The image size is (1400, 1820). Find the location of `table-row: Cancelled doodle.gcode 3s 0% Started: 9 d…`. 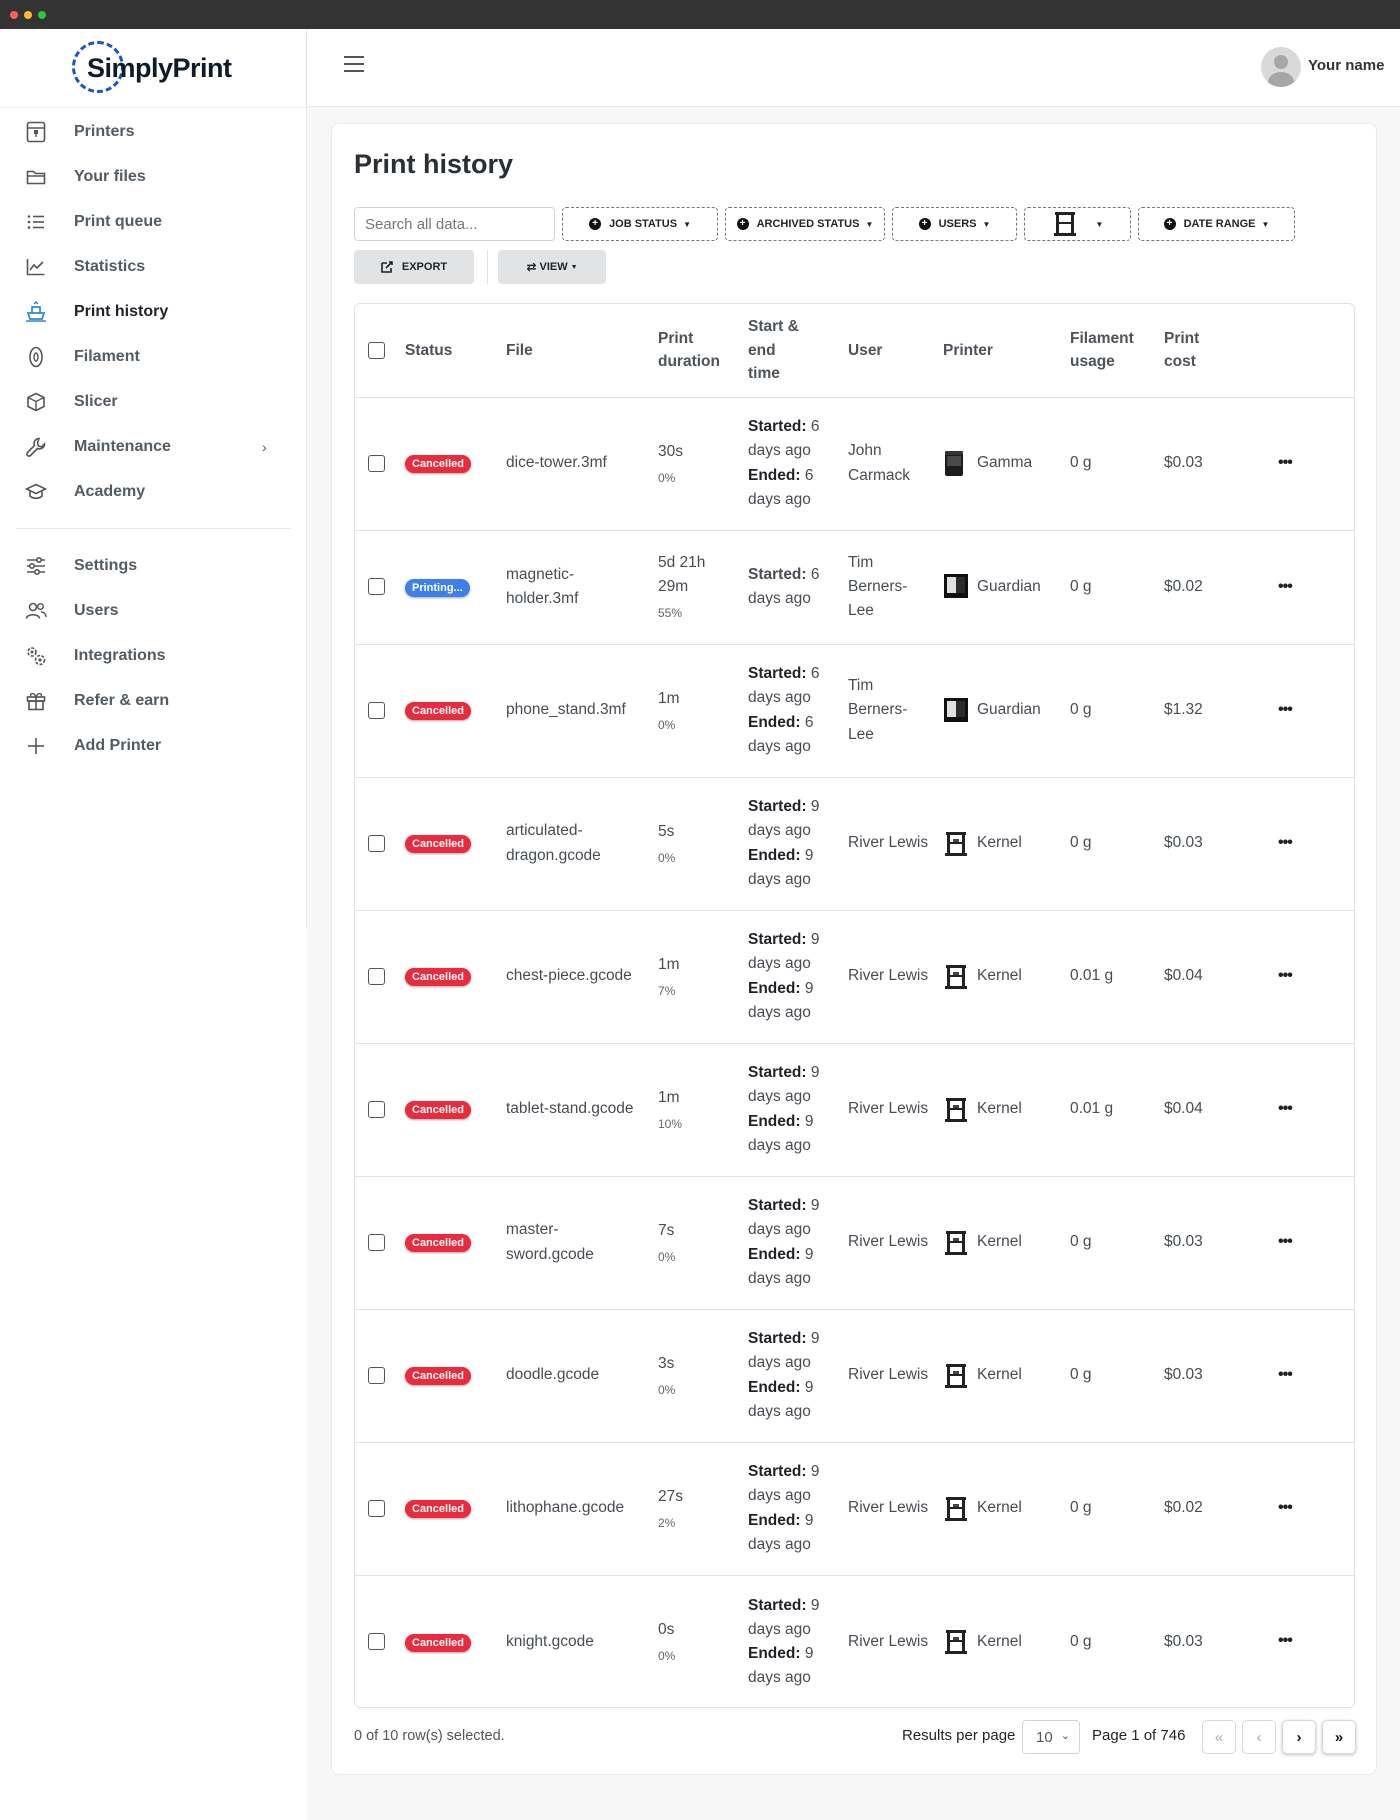

table-row: Cancelled doodle.gcode 3s 0% Started: 9 d… is located at coordinates (854, 1376).